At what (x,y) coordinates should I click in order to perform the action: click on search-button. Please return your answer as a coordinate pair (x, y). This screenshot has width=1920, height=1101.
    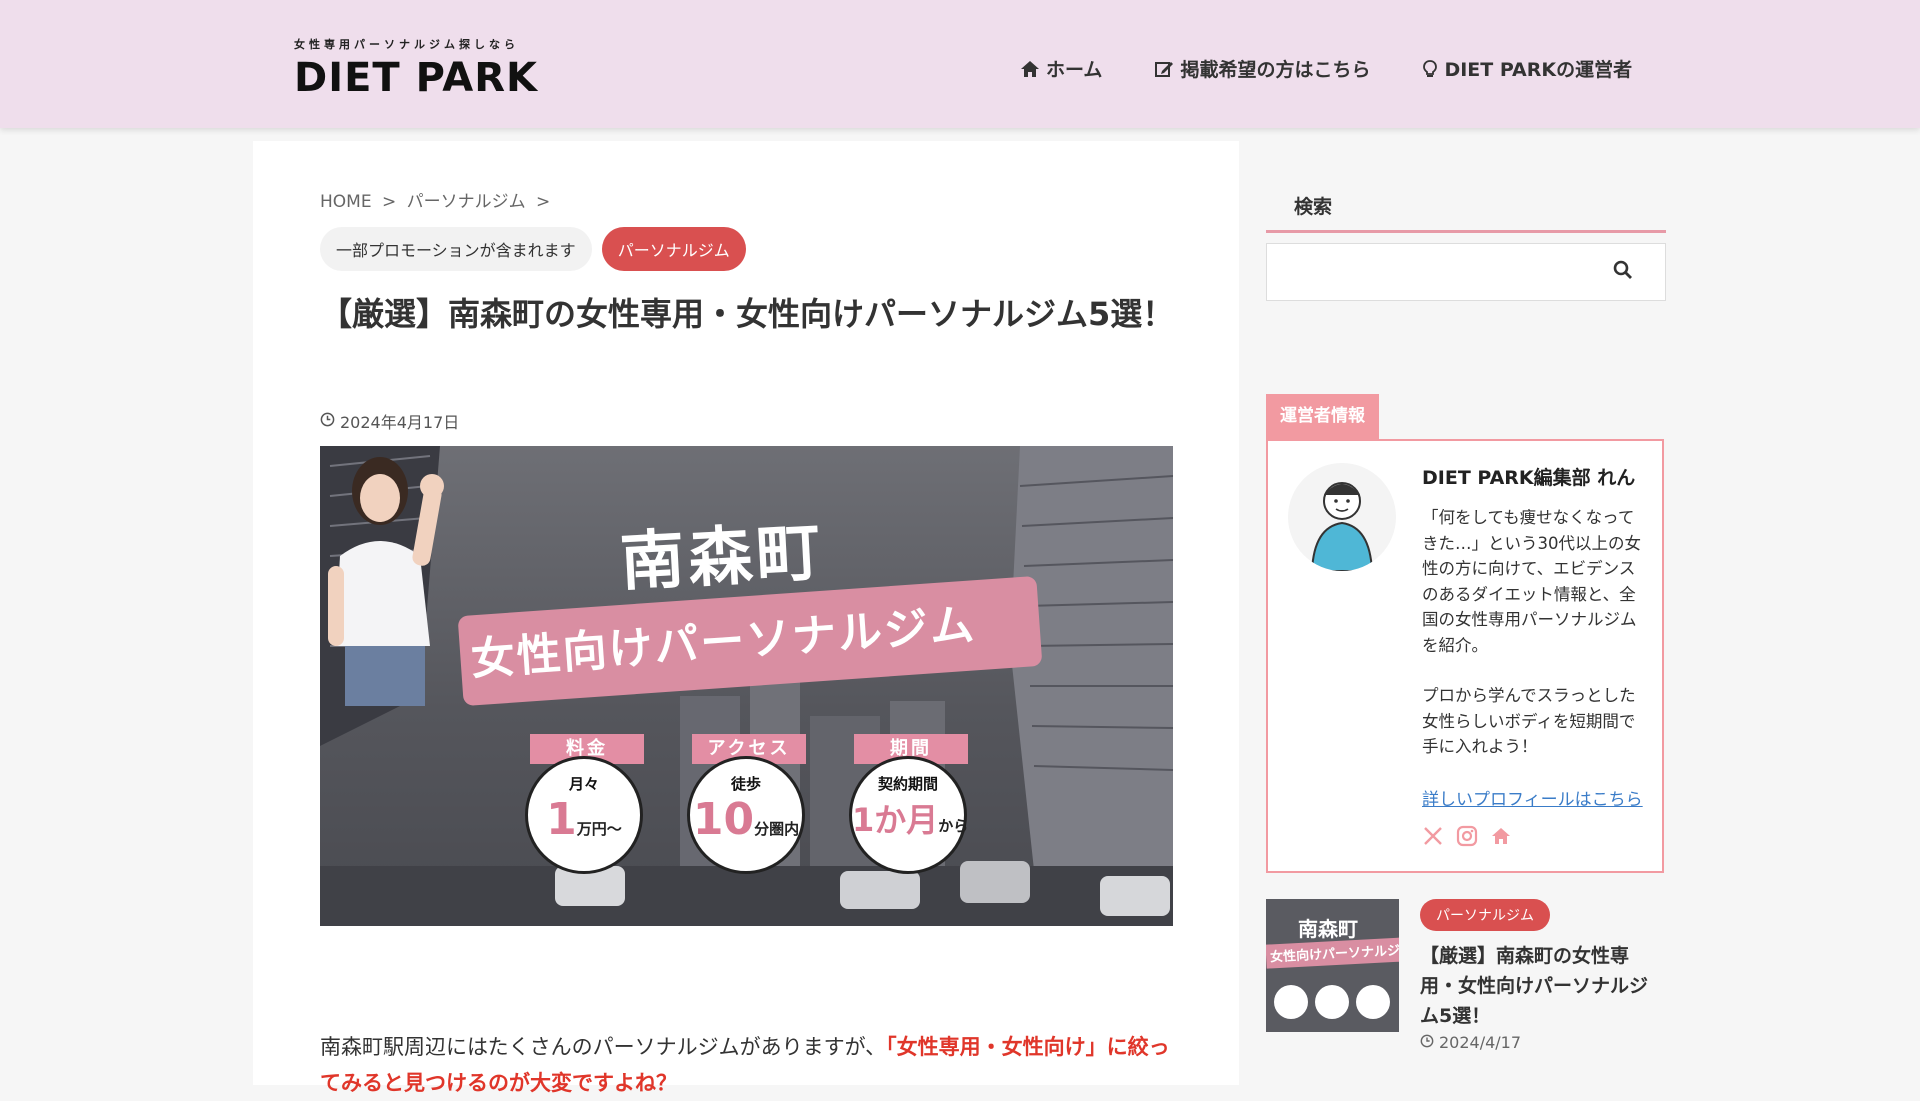
    Looking at the image, I should click on (1623, 272).